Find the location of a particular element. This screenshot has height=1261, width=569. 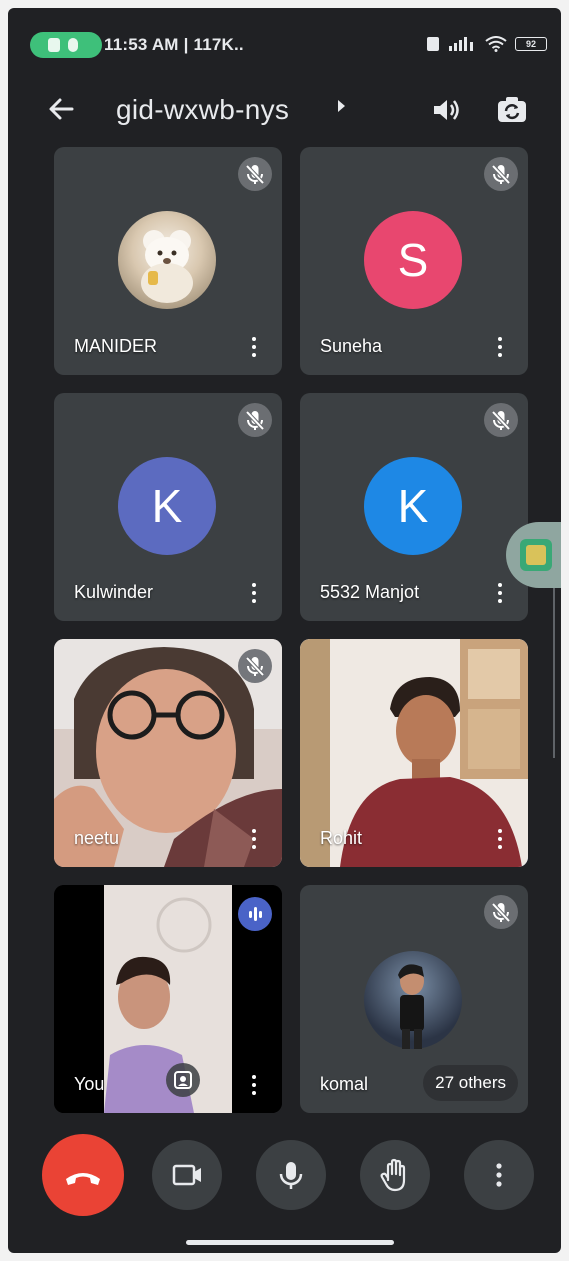

avatar-initial: S is located at coordinates (413, 260).